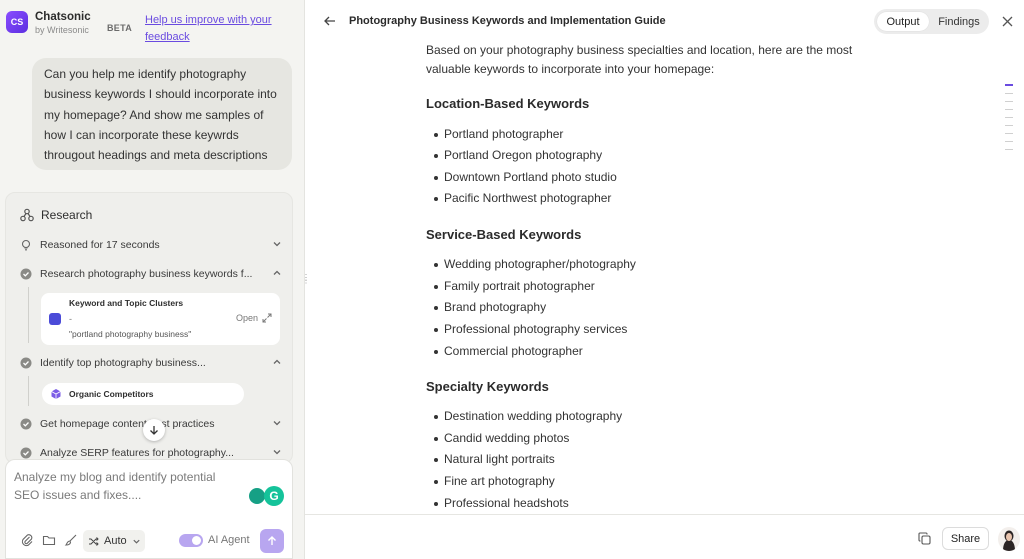 The image size is (1024, 559). I want to click on app-name: Chatsonic, so click(63, 17).